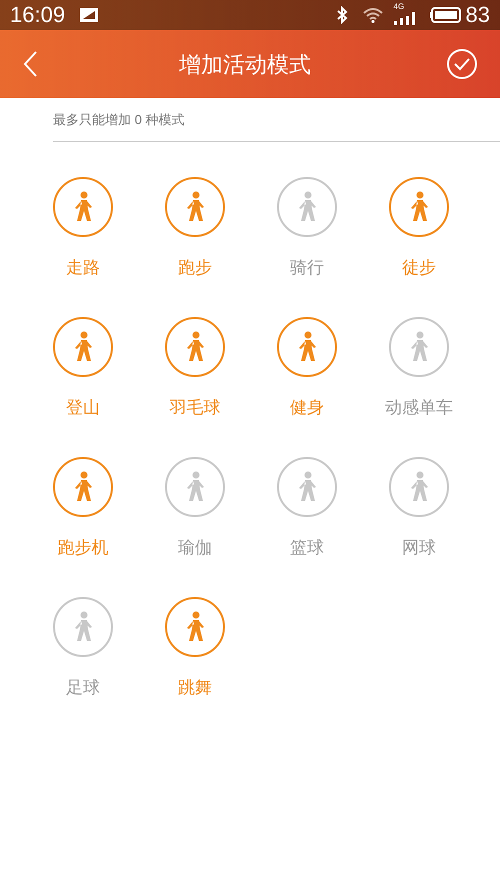 The image size is (500, 888). I want to click on activity-label: 羽毛球, so click(195, 408).